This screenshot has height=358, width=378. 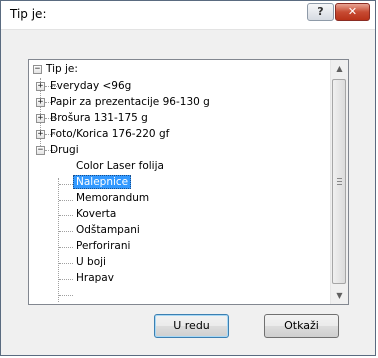 I want to click on tree-item-labels: Nalepnice, so click(x=102, y=182).